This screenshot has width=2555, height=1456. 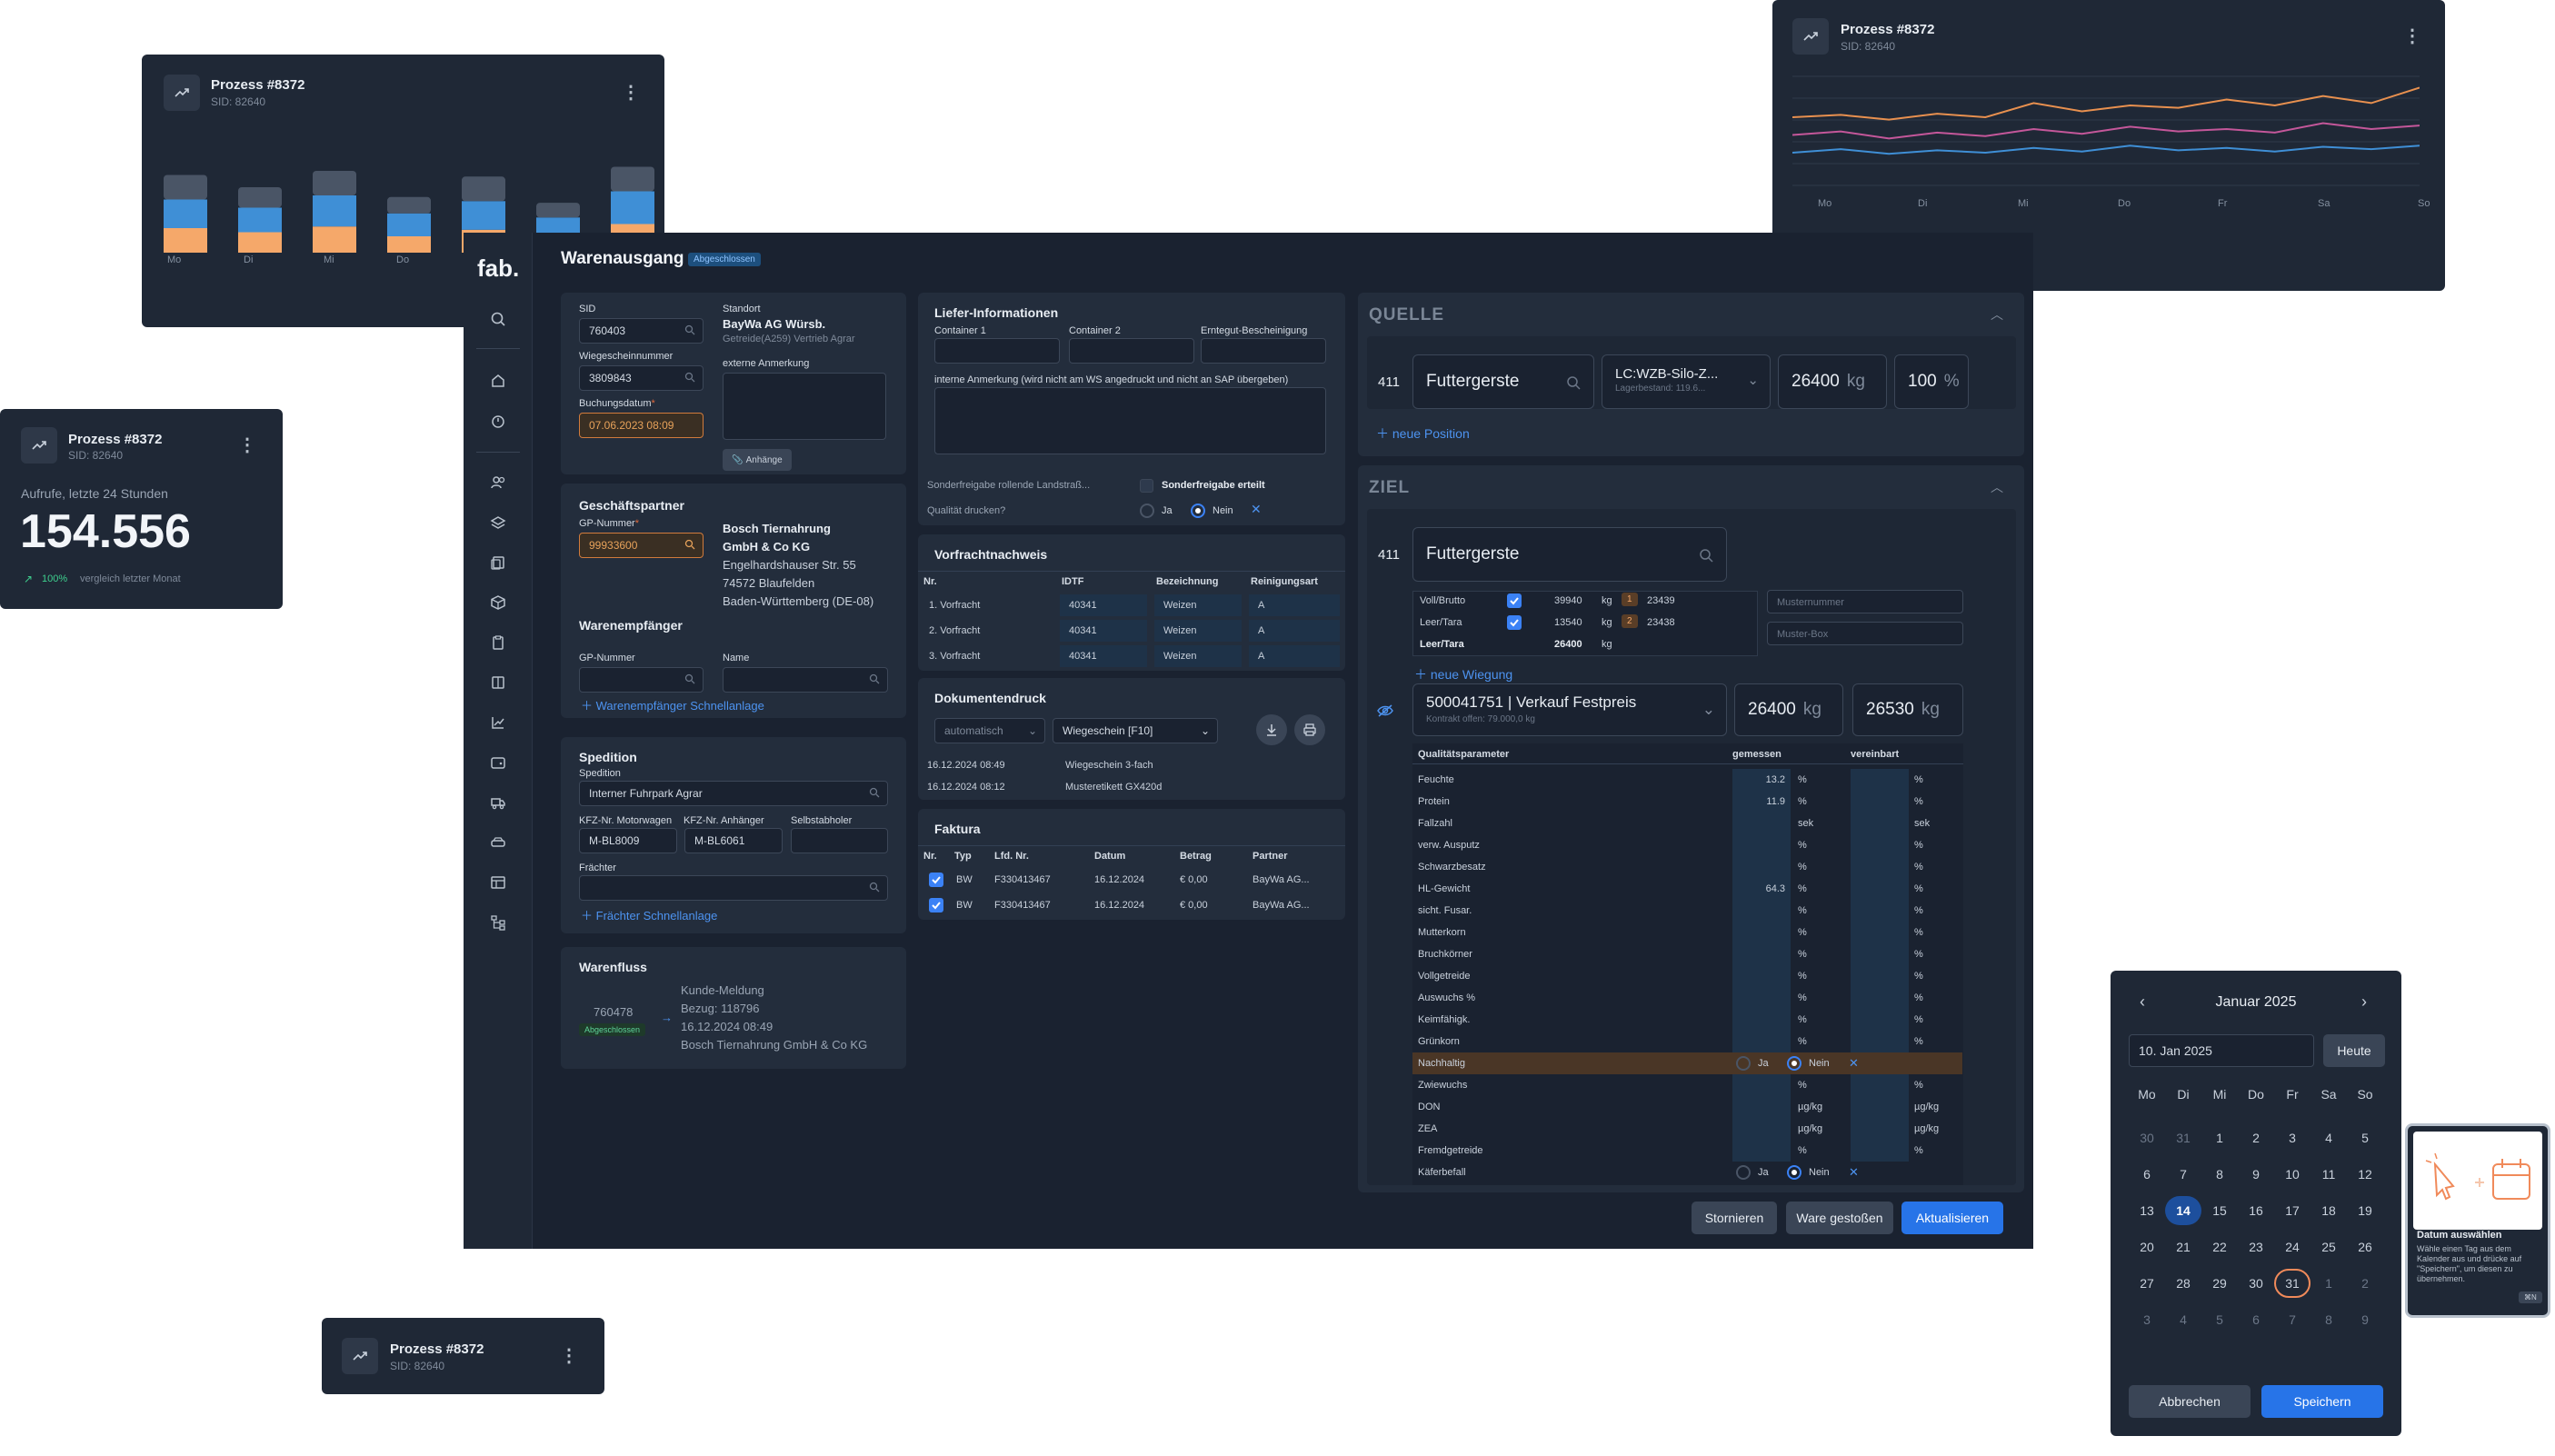 I want to click on calendar-day: 19, so click(x=2365, y=1210).